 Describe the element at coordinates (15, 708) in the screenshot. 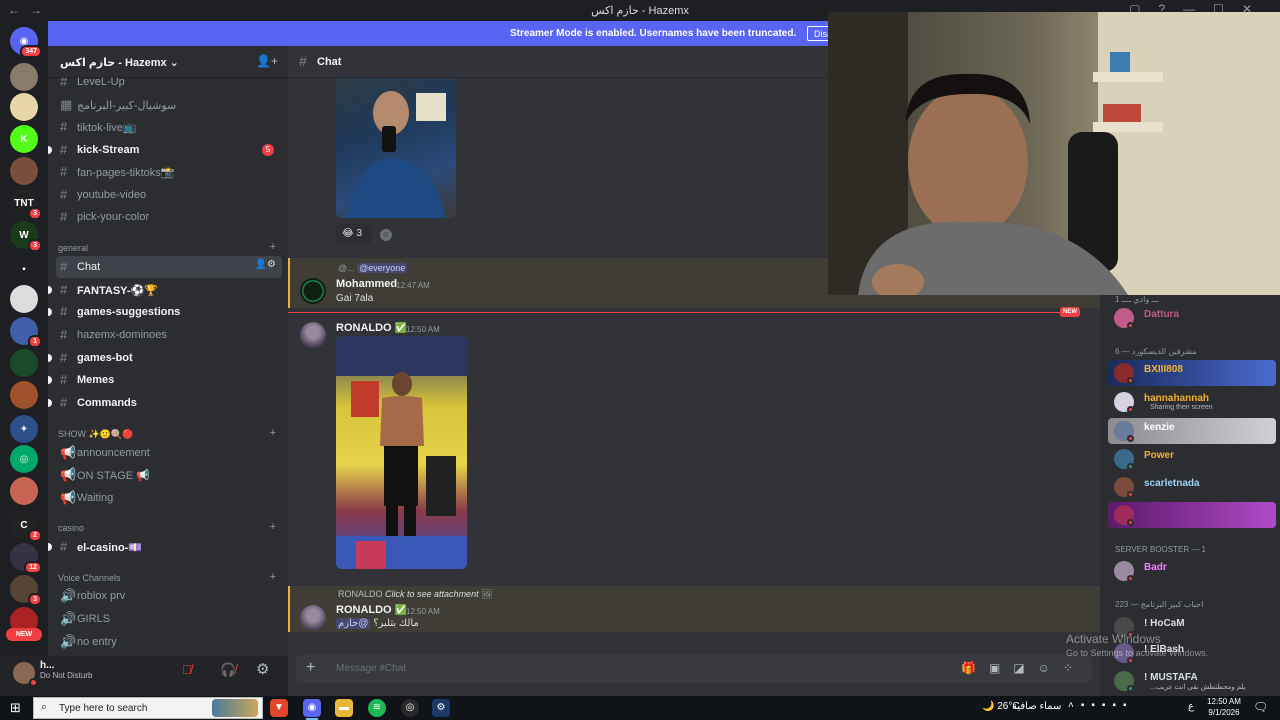

I see `windows-start-icon: ⊞` at that location.